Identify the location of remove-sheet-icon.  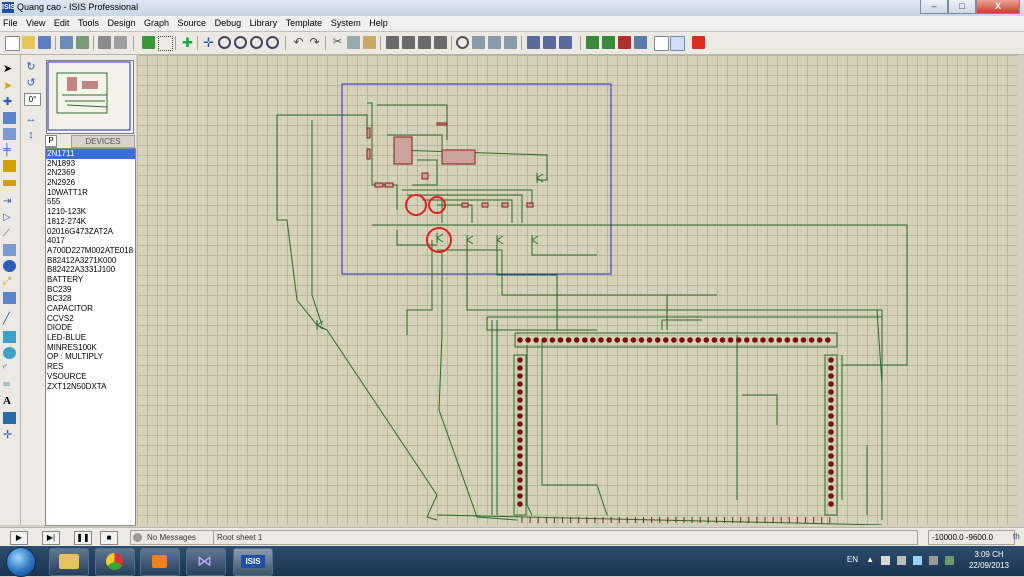
(608, 42).